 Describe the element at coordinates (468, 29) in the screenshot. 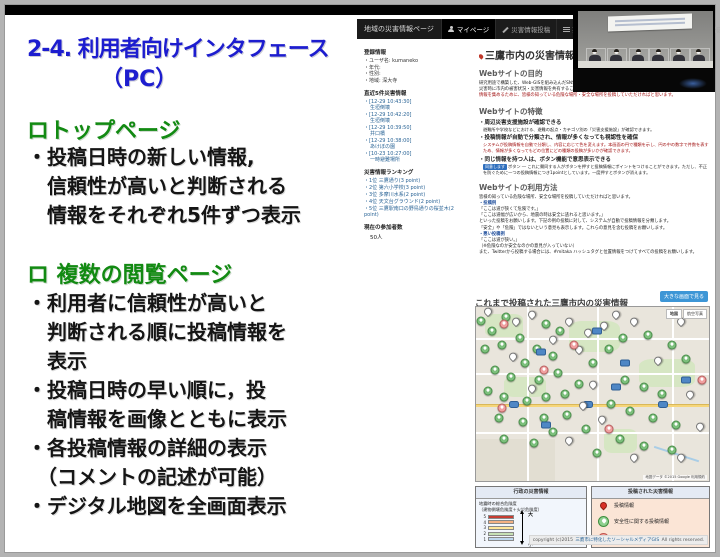

I see `nav-item-user: マイページ` at that location.